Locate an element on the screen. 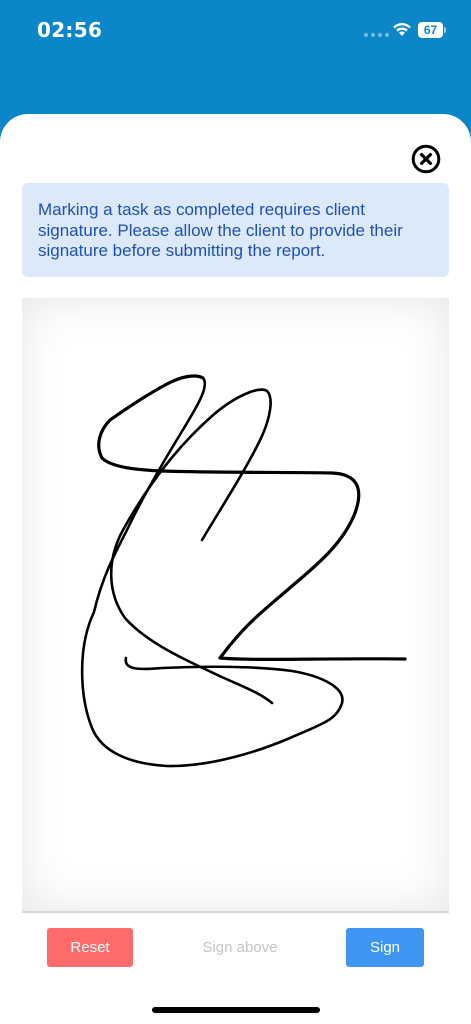 This screenshot has height=1024, width=471. close-circle-icon is located at coordinates (426, 159).